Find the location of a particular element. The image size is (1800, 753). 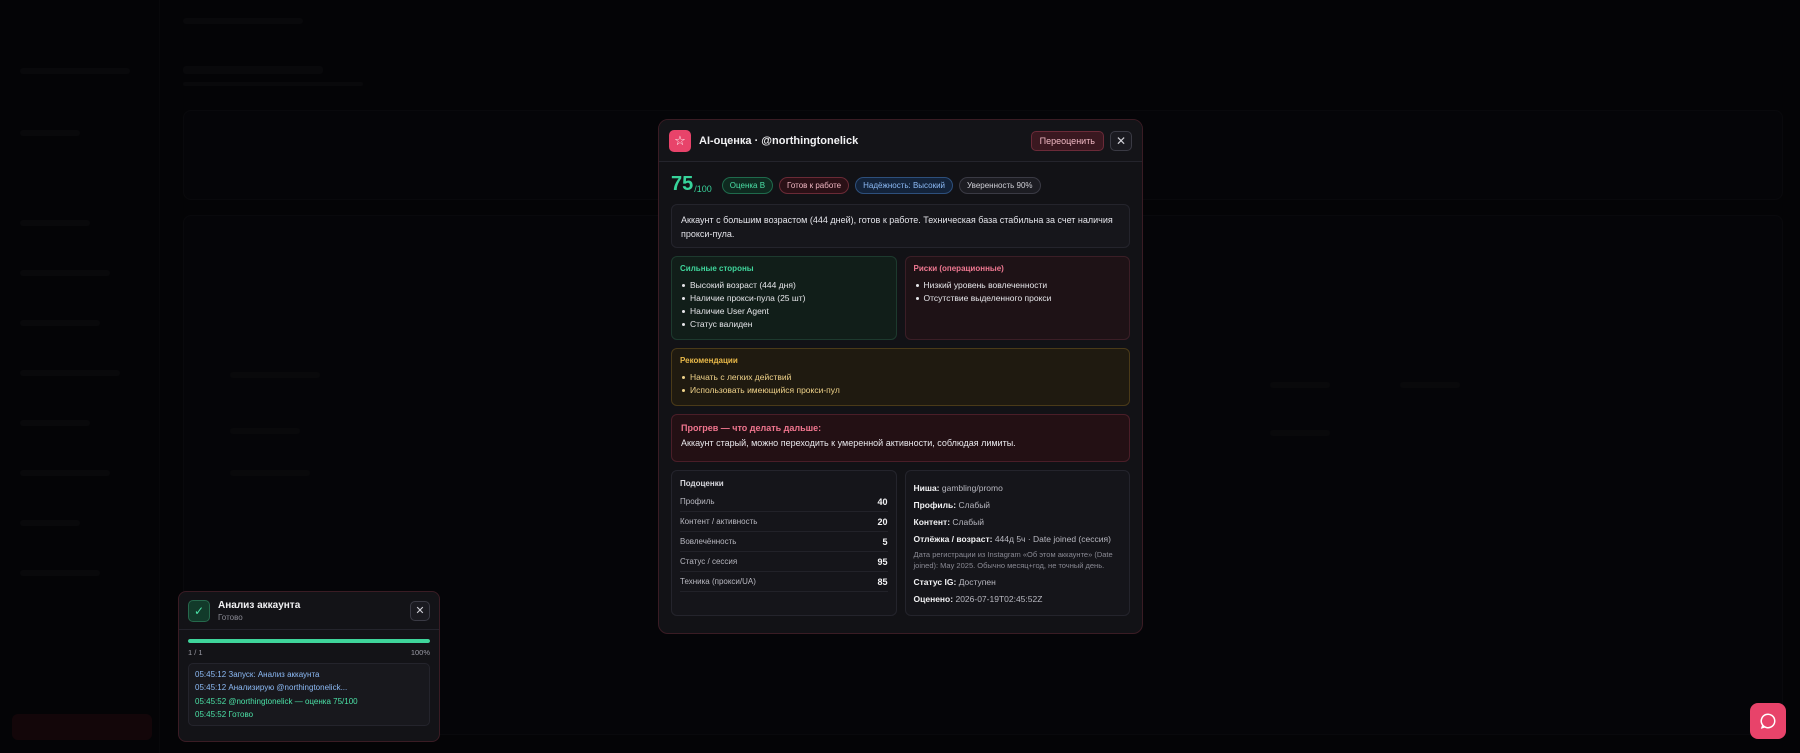

confidence-badge: Уверенность 90% is located at coordinates (1000, 185).